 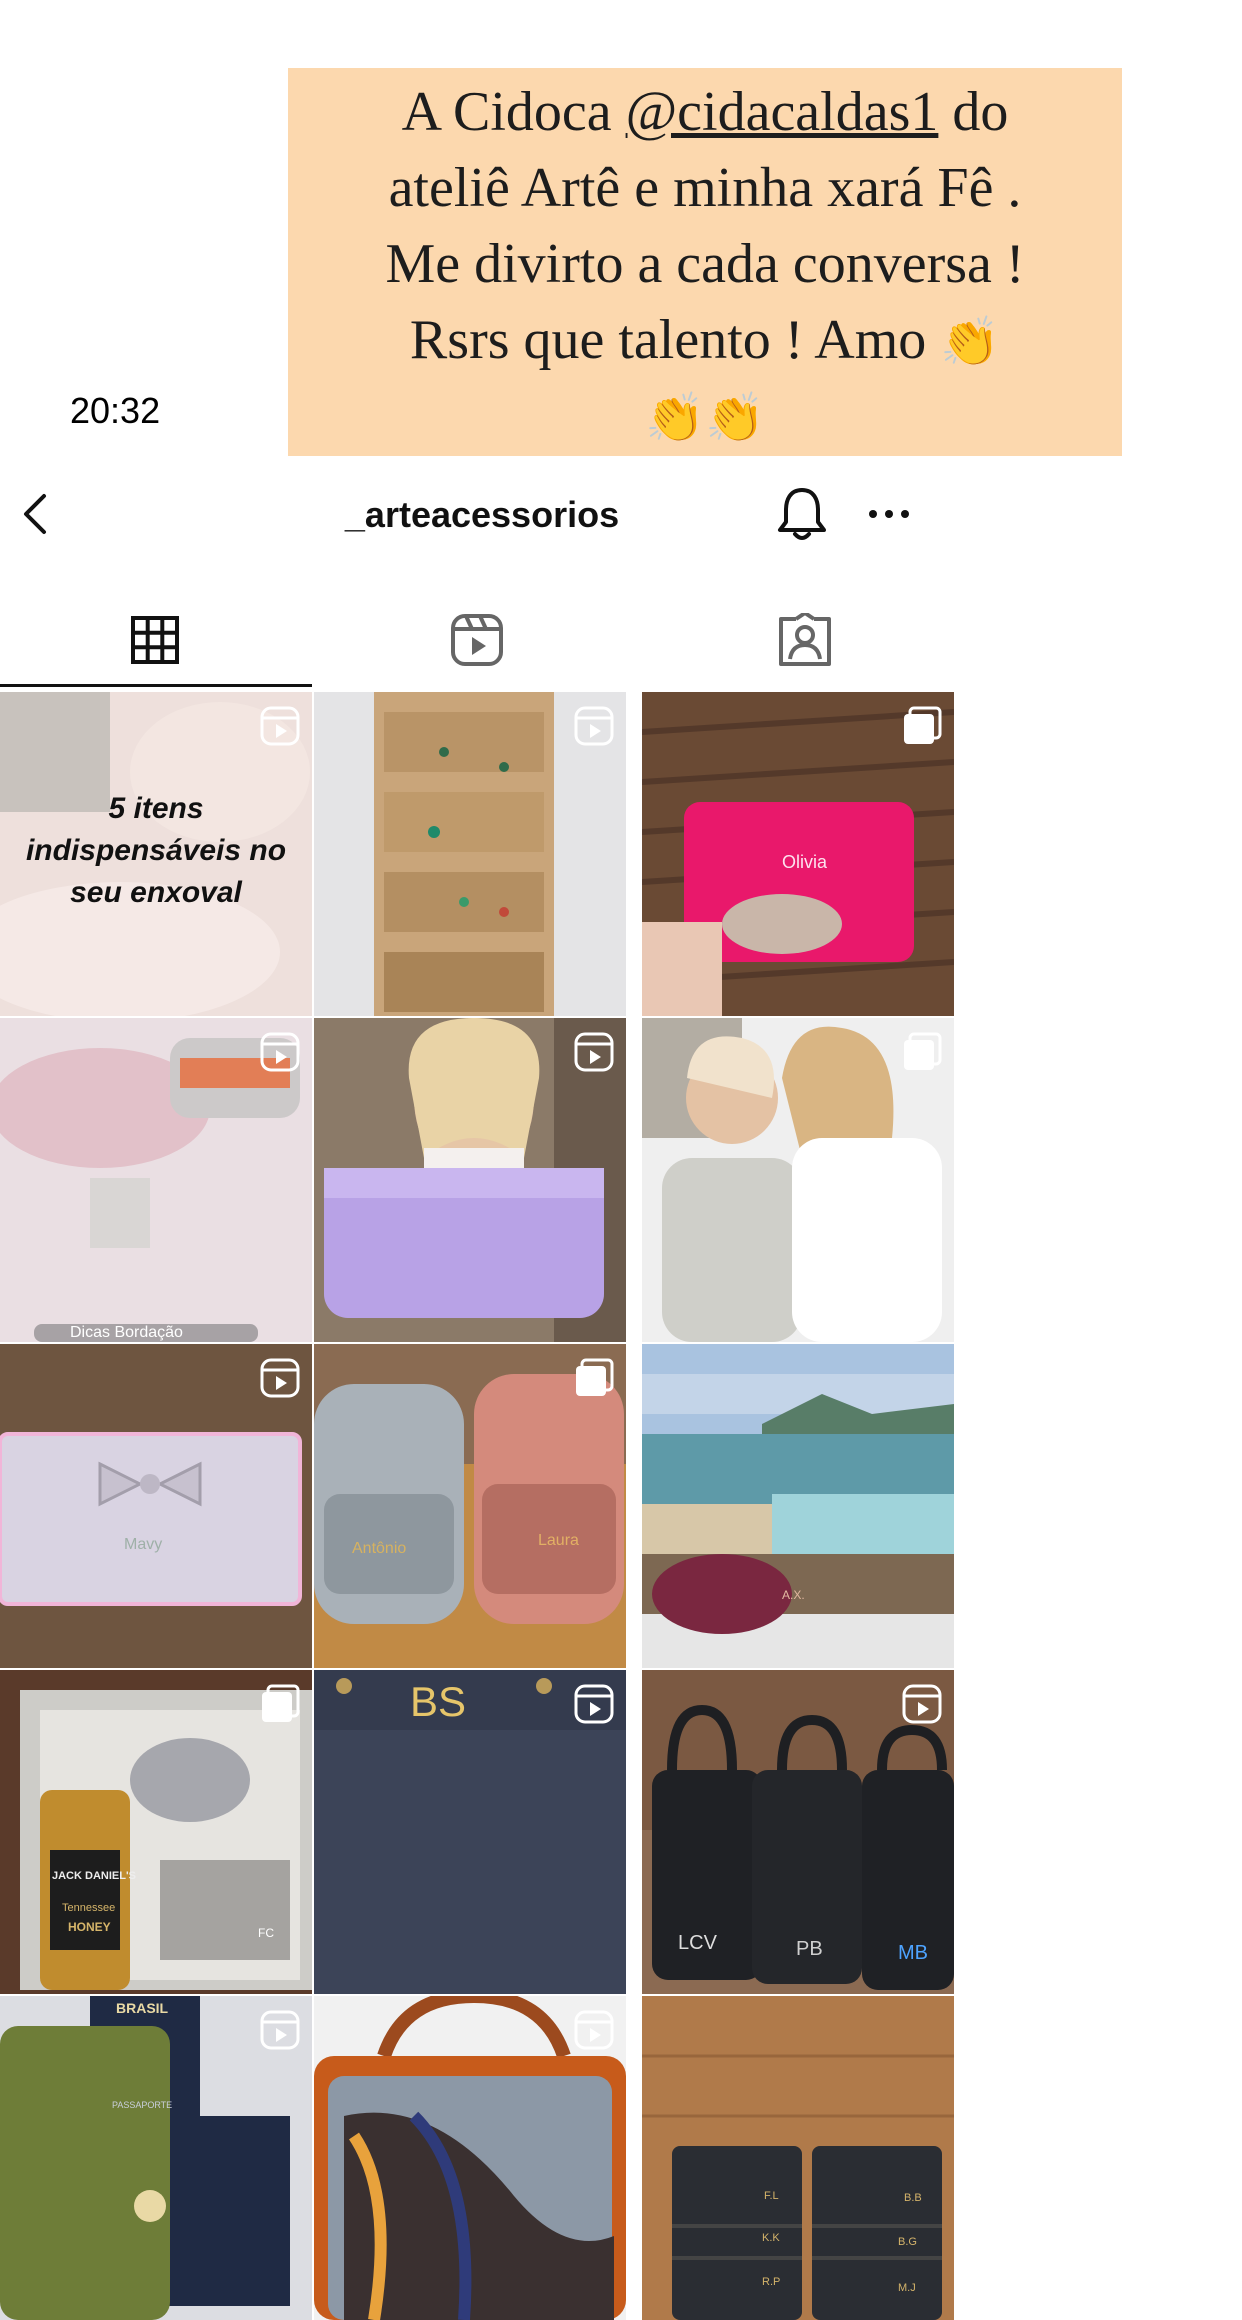 What do you see at coordinates (156, 892) in the screenshot?
I see `tile-caption-line: seu enxoval` at bounding box center [156, 892].